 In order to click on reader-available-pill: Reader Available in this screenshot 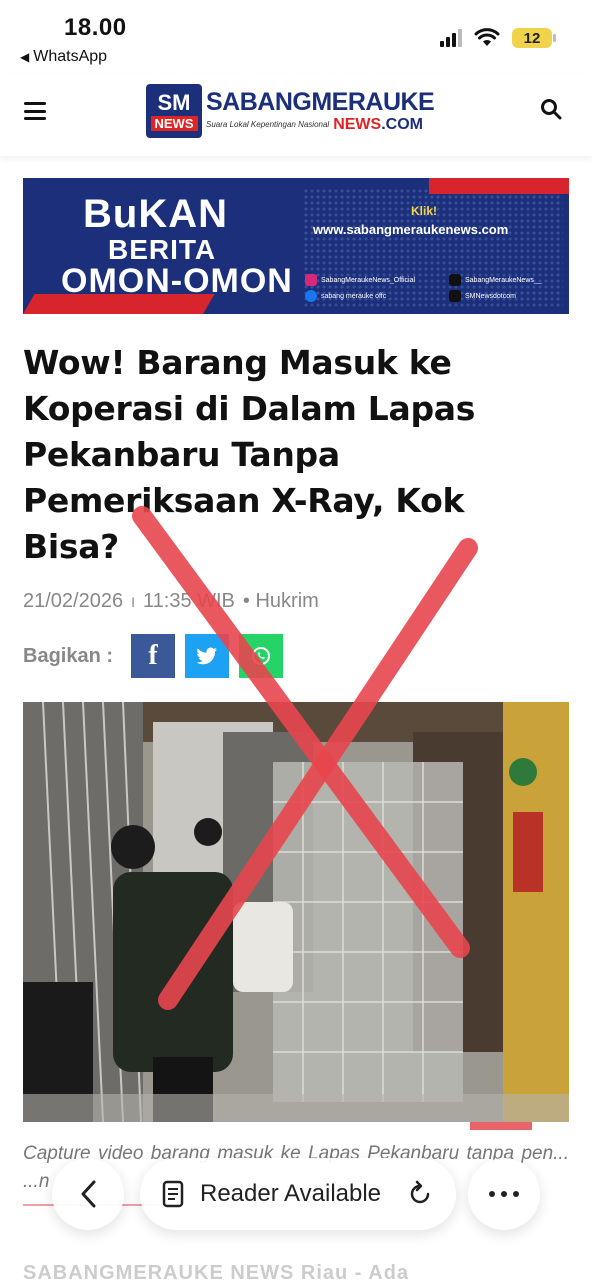, I will do `click(298, 1194)`.